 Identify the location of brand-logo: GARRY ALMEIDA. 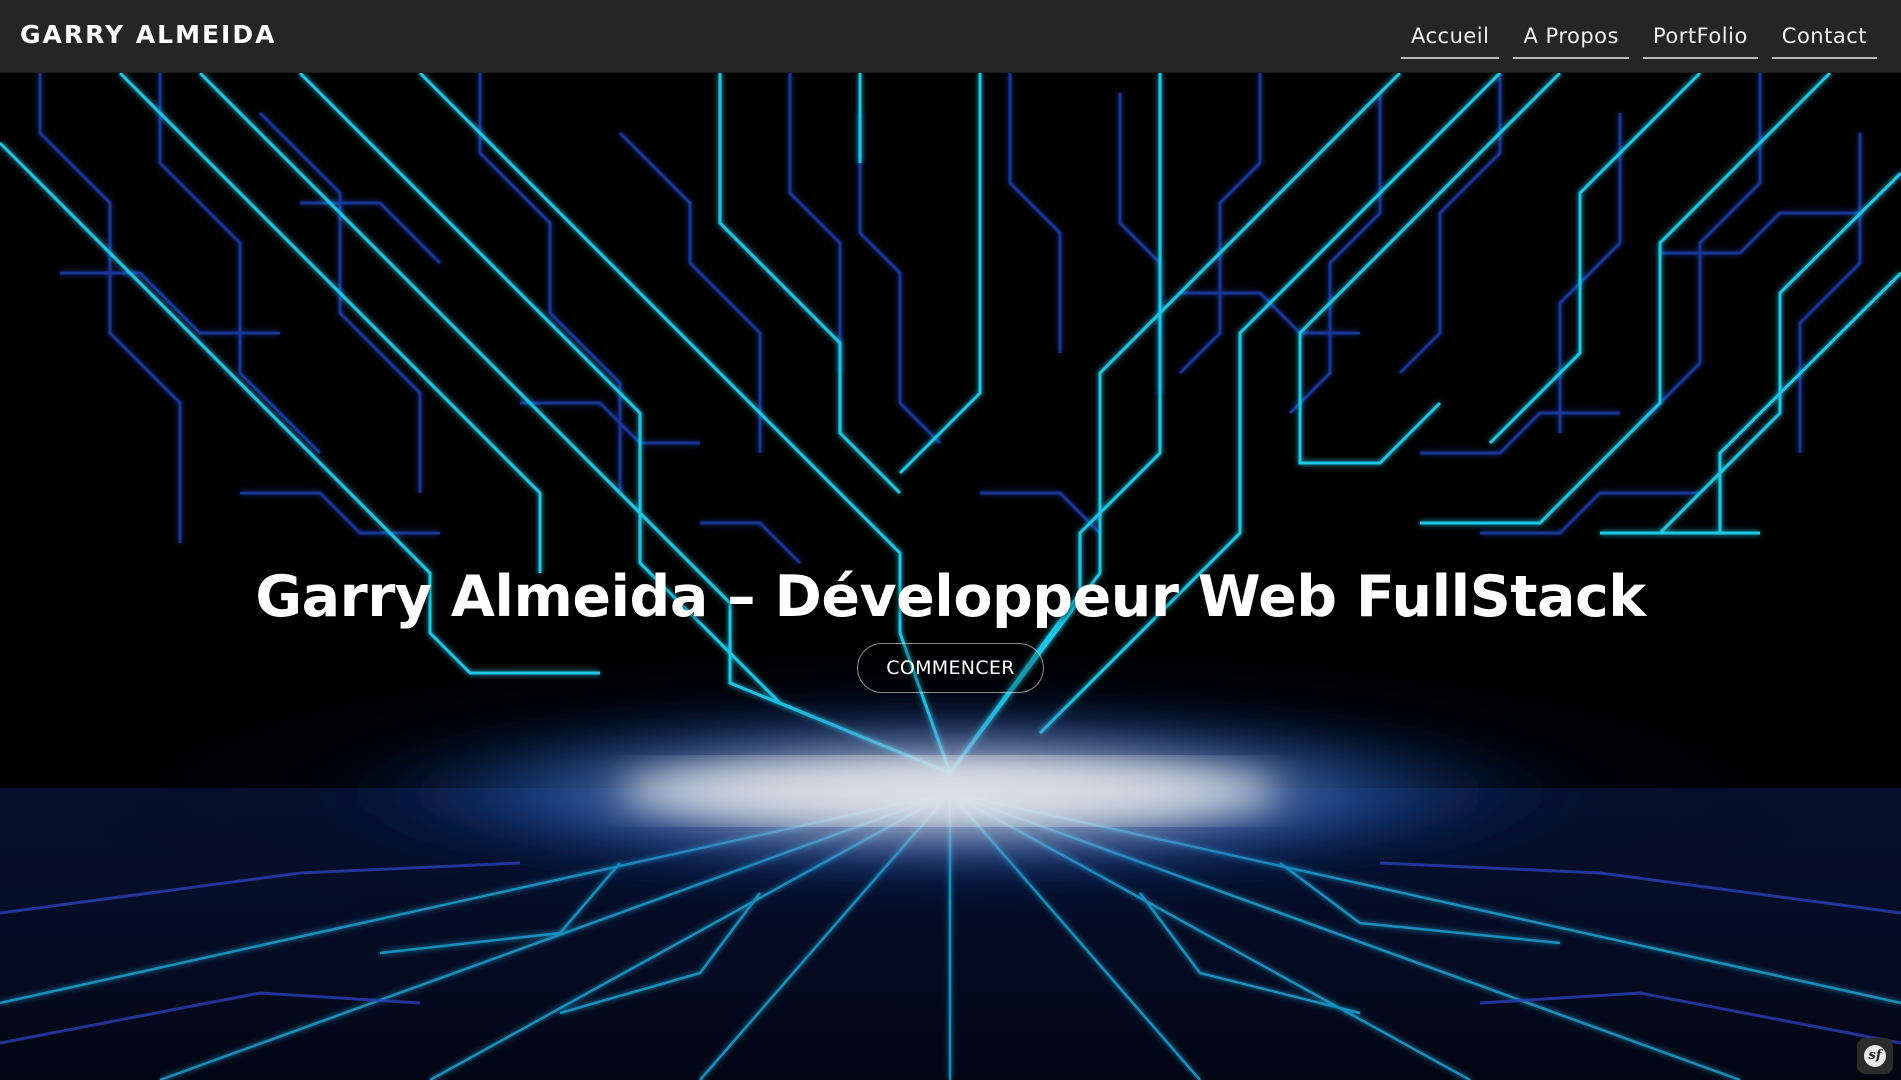
(148, 34).